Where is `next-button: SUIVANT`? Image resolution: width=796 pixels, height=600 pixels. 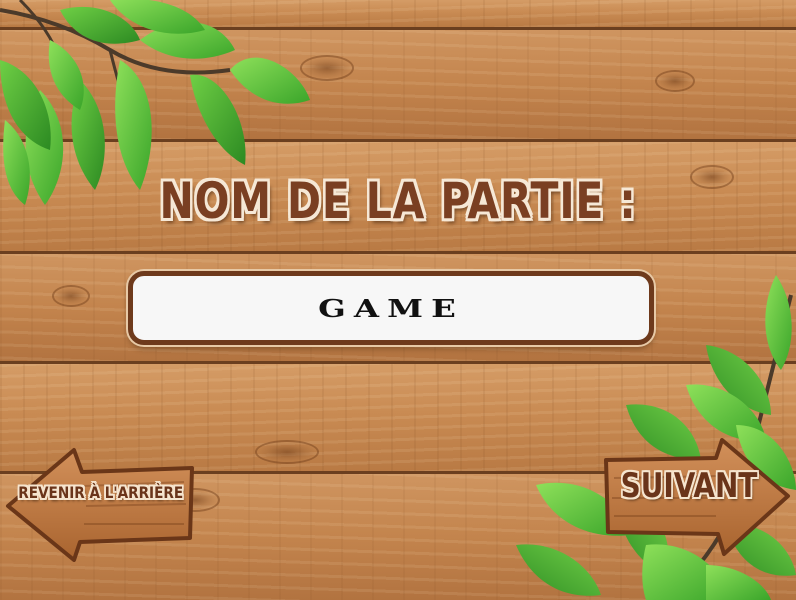 next-button: SUIVANT is located at coordinates (698, 497).